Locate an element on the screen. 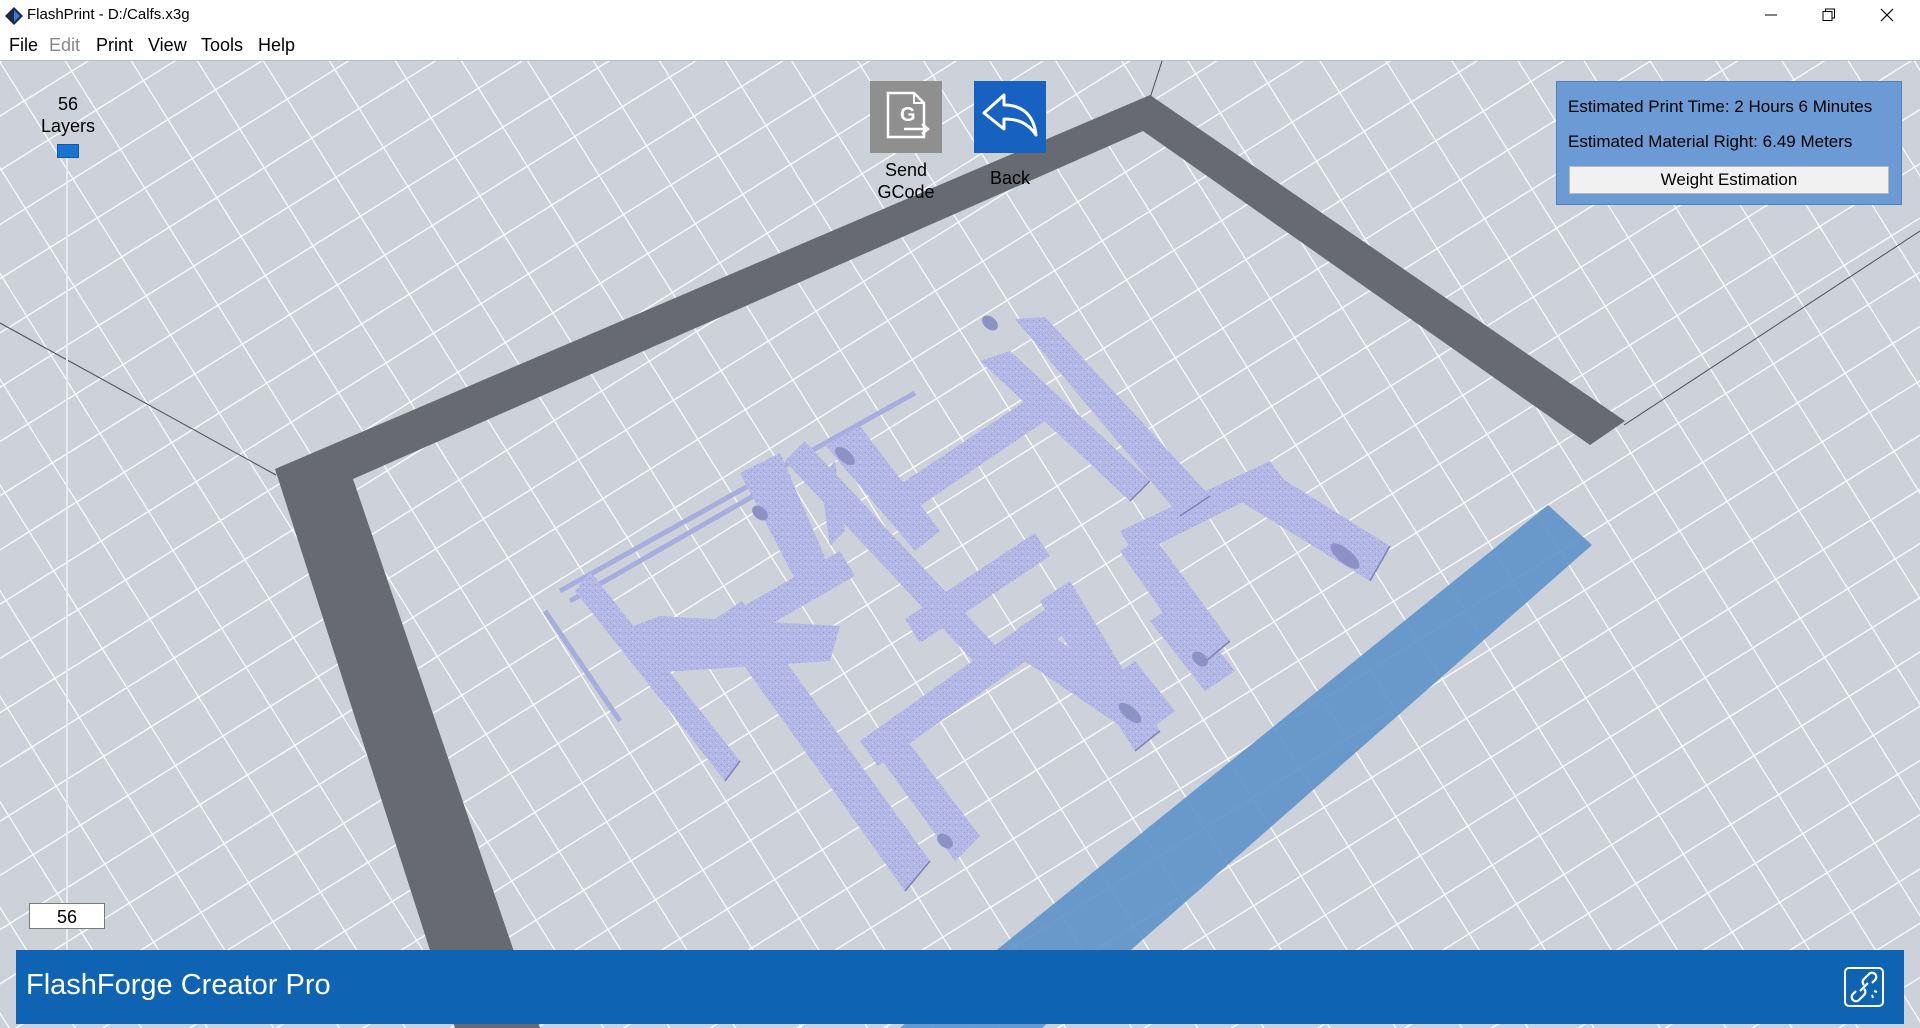  layer-slider-handle is located at coordinates (68, 151).